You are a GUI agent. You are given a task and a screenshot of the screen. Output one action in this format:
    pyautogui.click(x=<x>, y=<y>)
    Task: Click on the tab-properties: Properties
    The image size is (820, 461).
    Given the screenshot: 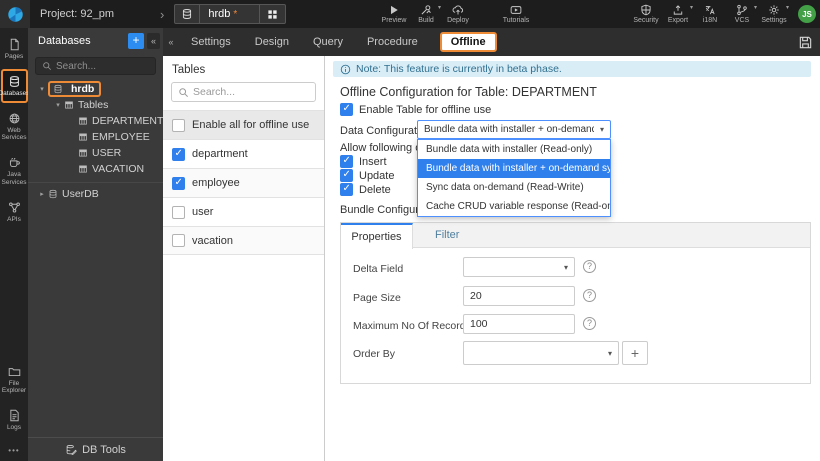 What is the action you would take?
    pyautogui.click(x=377, y=236)
    